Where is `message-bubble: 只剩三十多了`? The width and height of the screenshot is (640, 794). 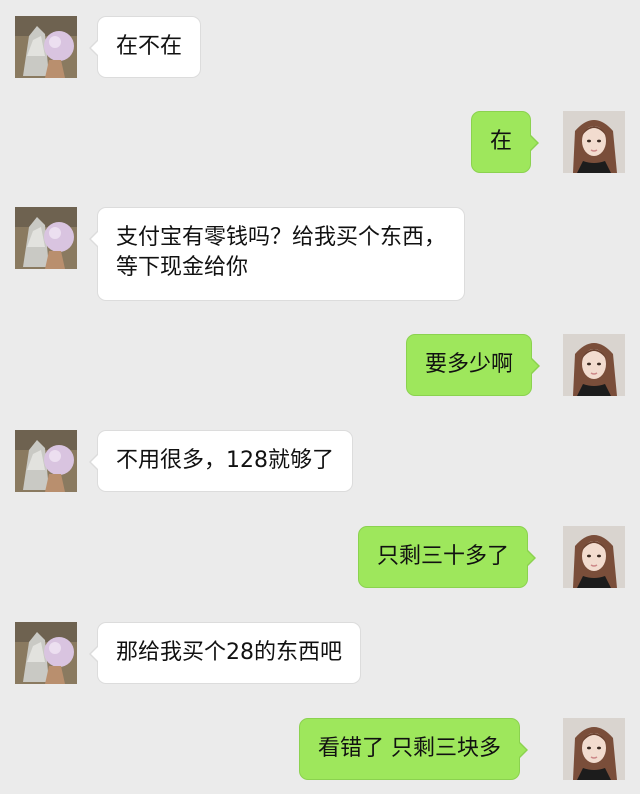 message-bubble: 只剩三十多了 is located at coordinates (447, 557).